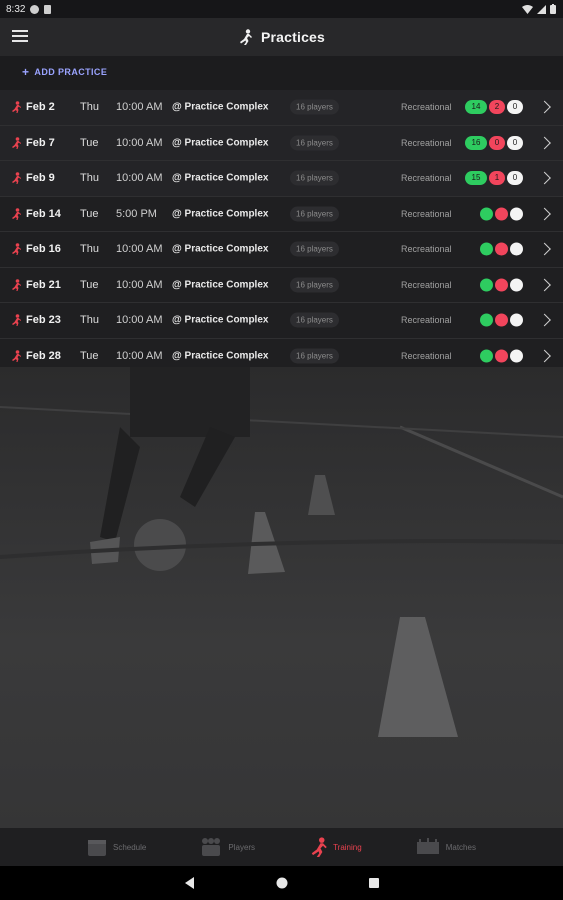 This screenshot has width=563, height=900. Describe the element at coordinates (282, 883) in the screenshot. I see `home-icon` at that location.